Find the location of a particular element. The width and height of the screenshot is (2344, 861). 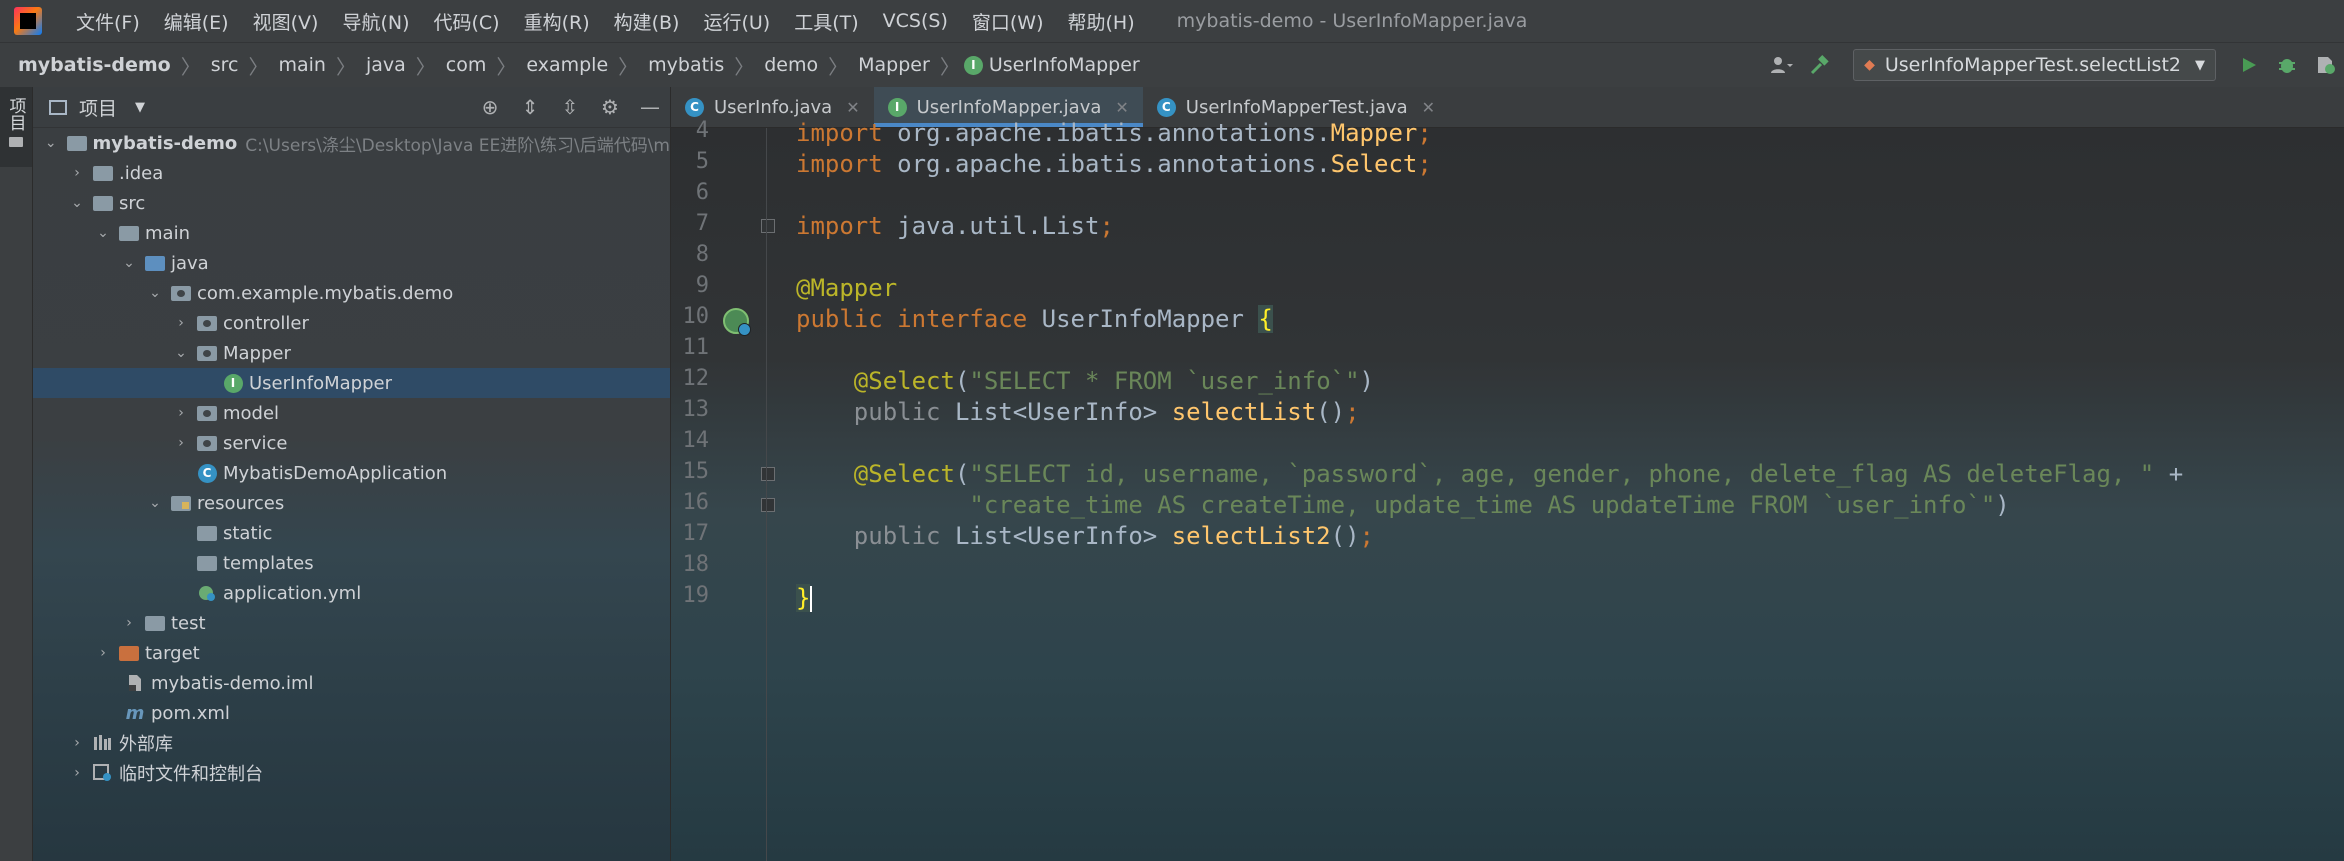

menu-file: 文件(F) is located at coordinates (108, 21).